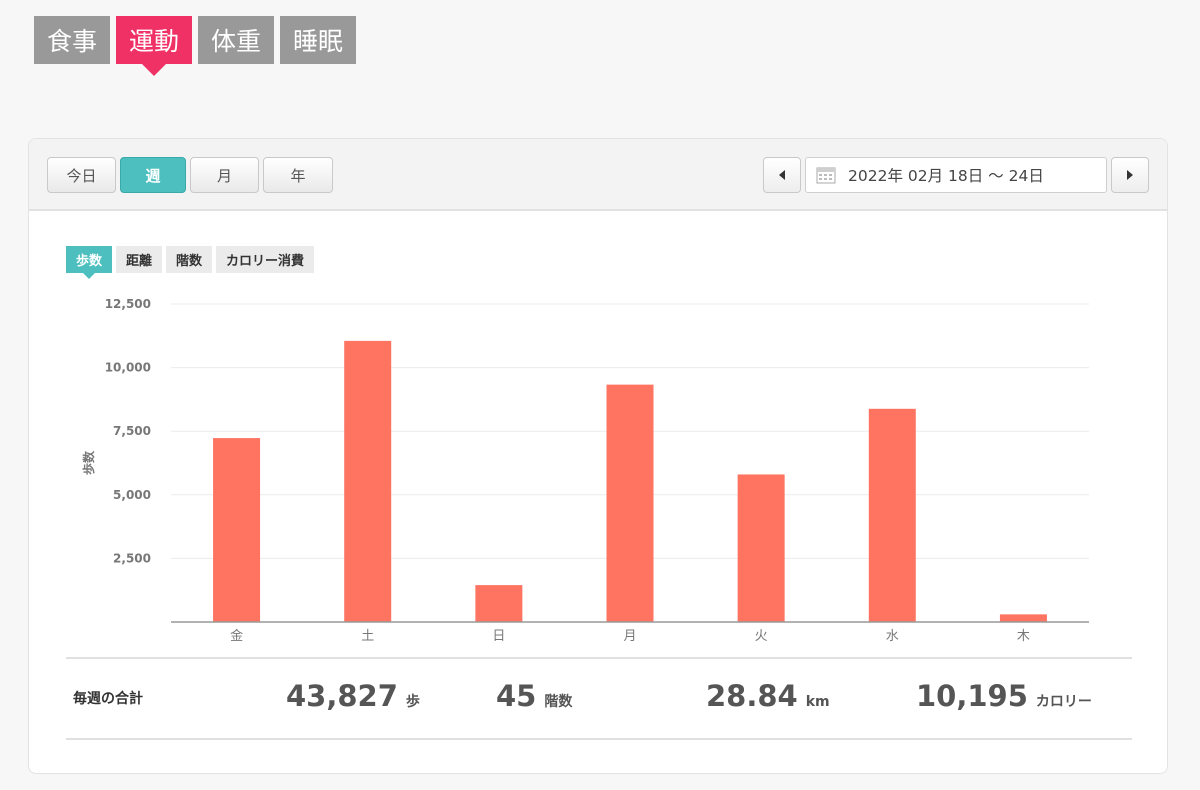 The height and width of the screenshot is (790, 1200). Describe the element at coordinates (318, 40) in the screenshot. I see `tab-sleep: 睡眠` at that location.